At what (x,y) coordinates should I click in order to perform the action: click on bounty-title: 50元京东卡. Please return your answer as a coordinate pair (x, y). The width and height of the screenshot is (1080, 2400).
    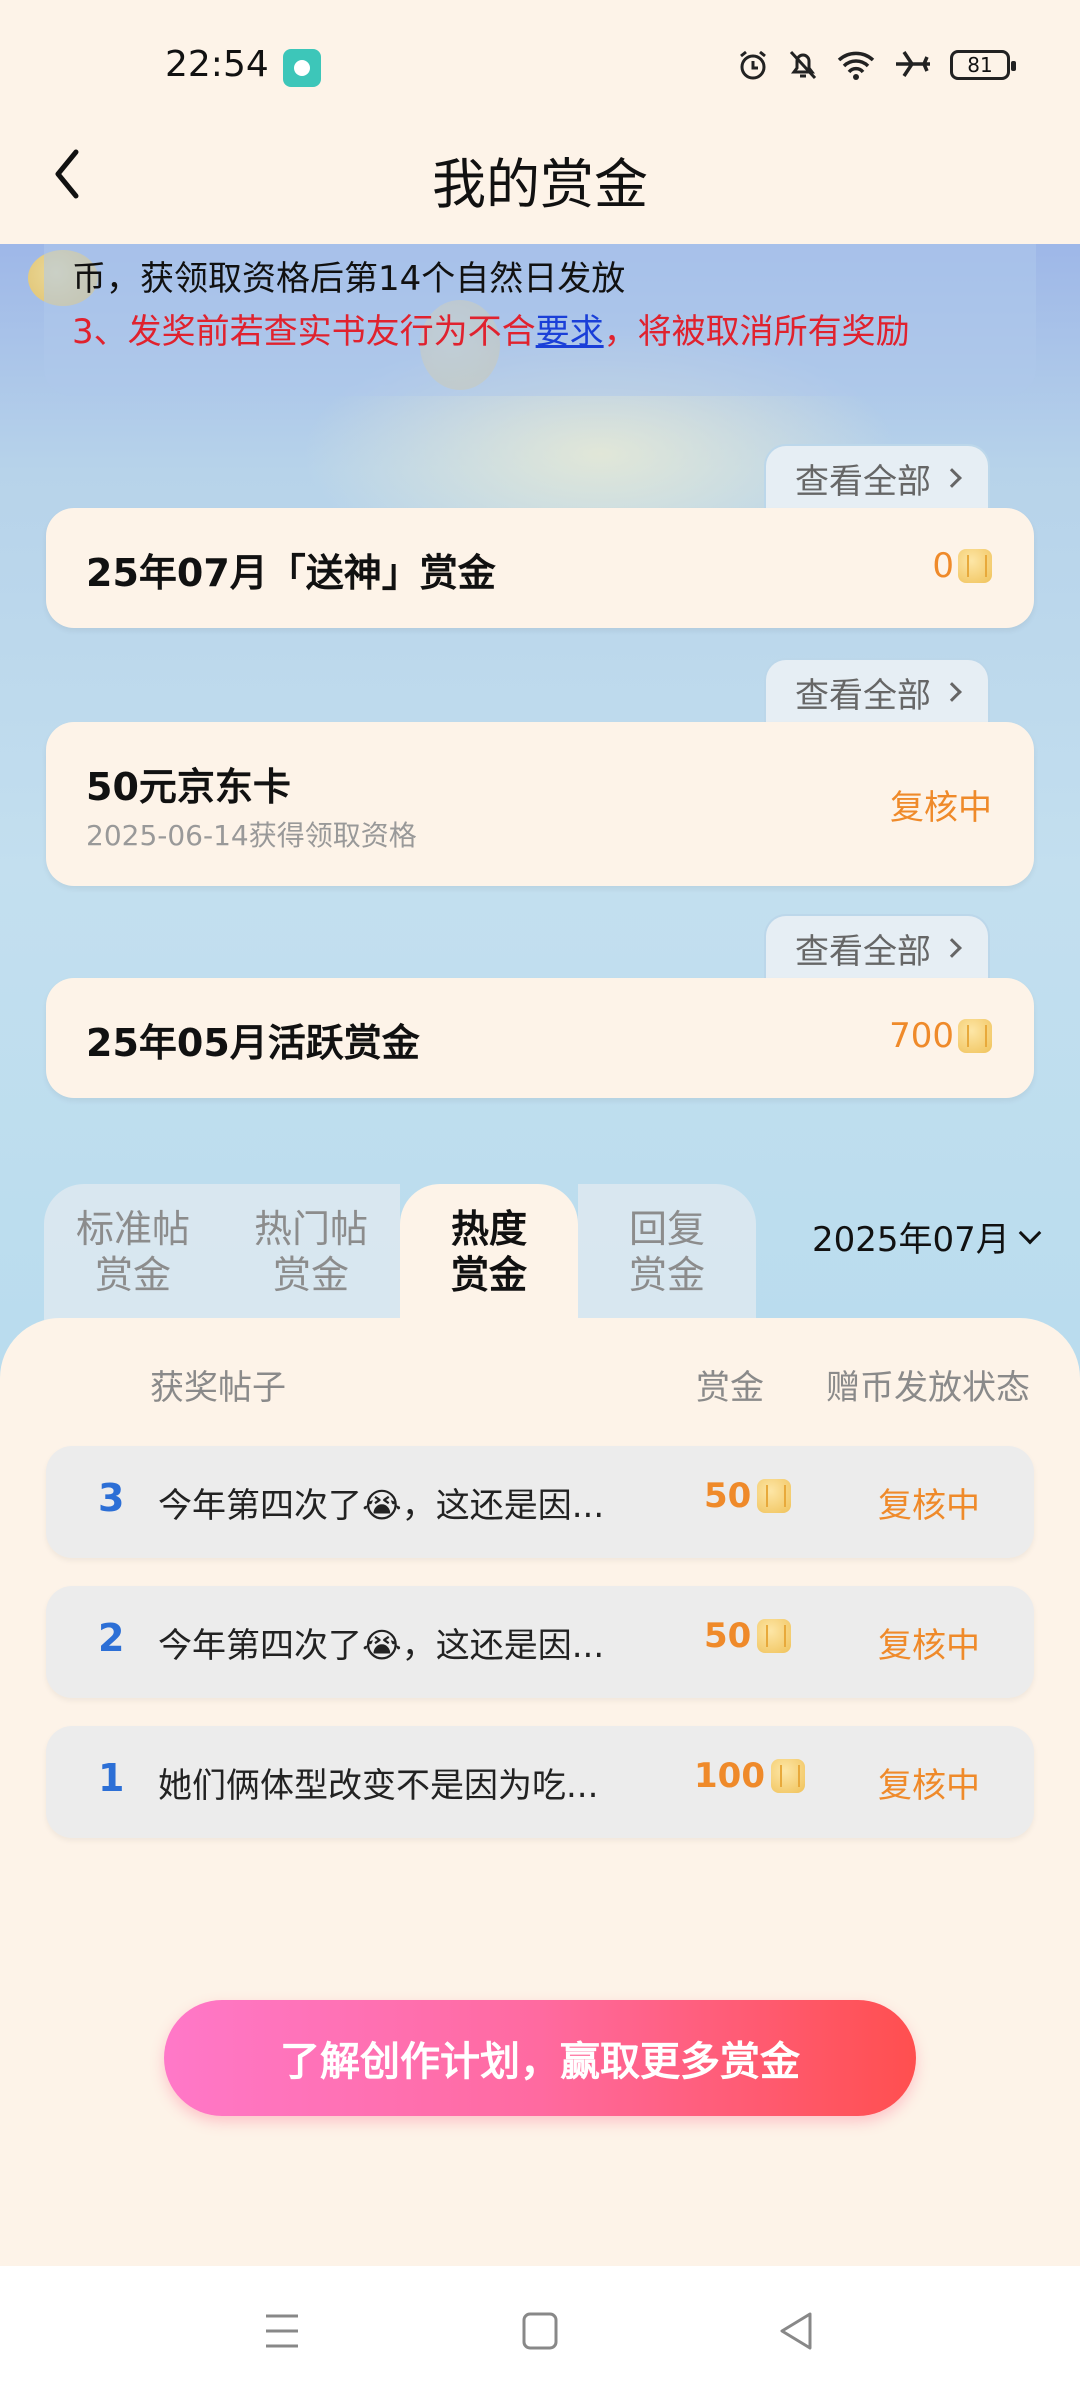
    Looking at the image, I should click on (188, 787).